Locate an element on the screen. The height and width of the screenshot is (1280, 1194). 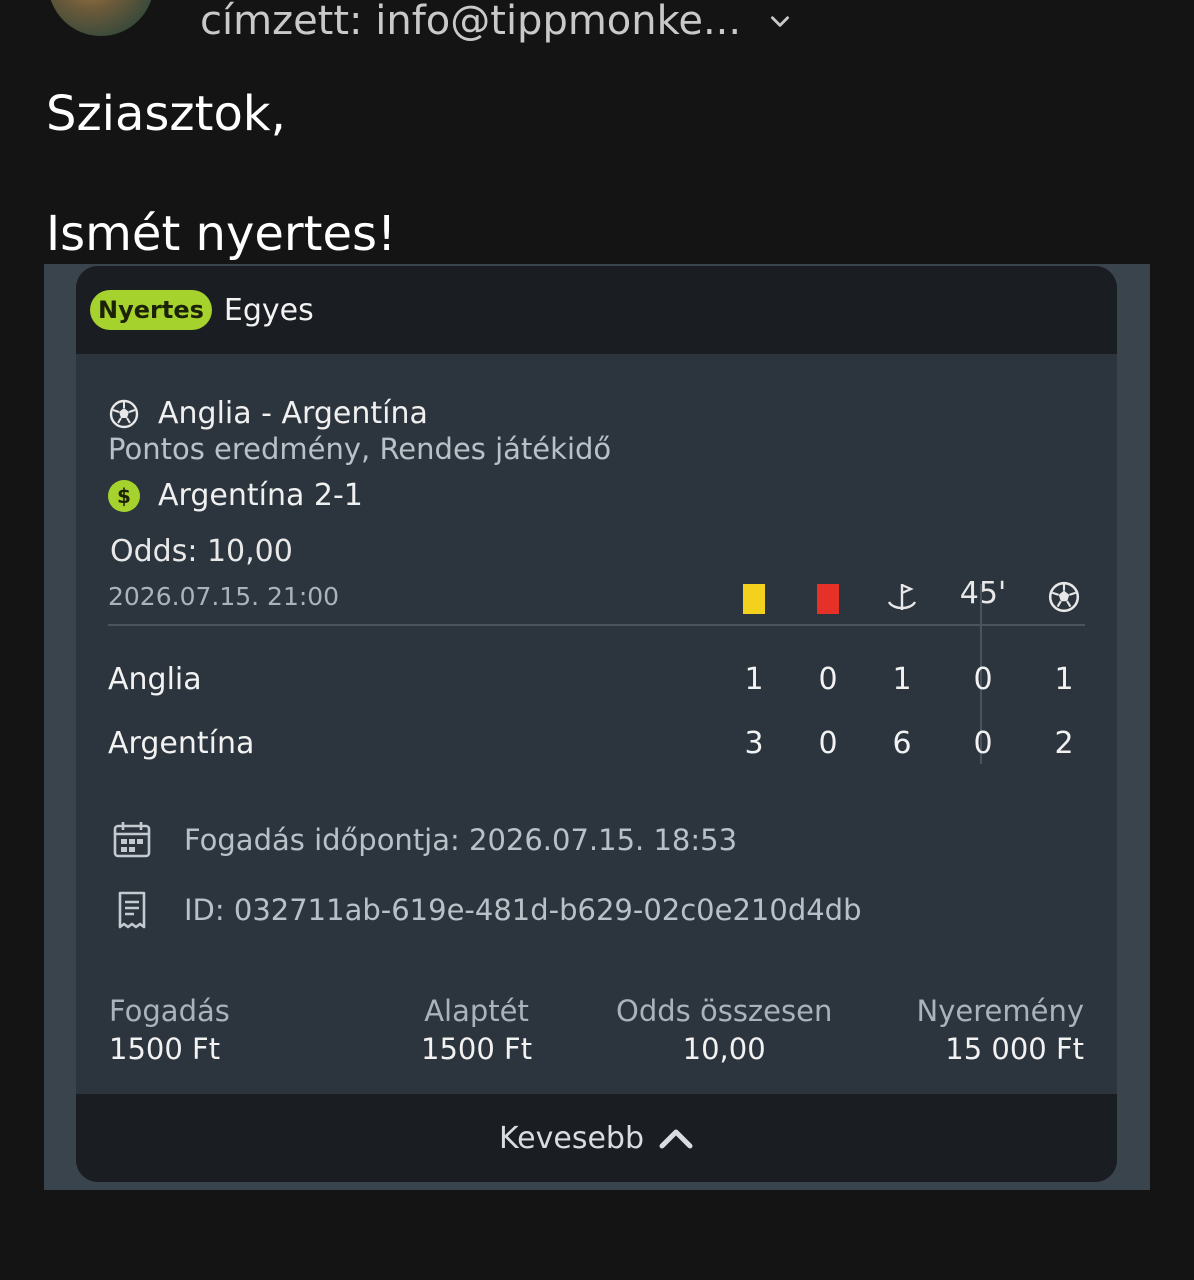
red-card-icon is located at coordinates (828, 599).